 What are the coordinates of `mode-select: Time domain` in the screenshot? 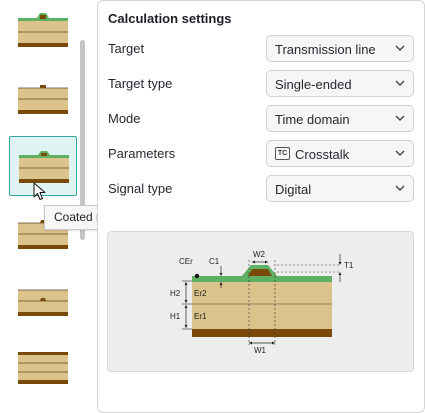 It's located at (340, 118).